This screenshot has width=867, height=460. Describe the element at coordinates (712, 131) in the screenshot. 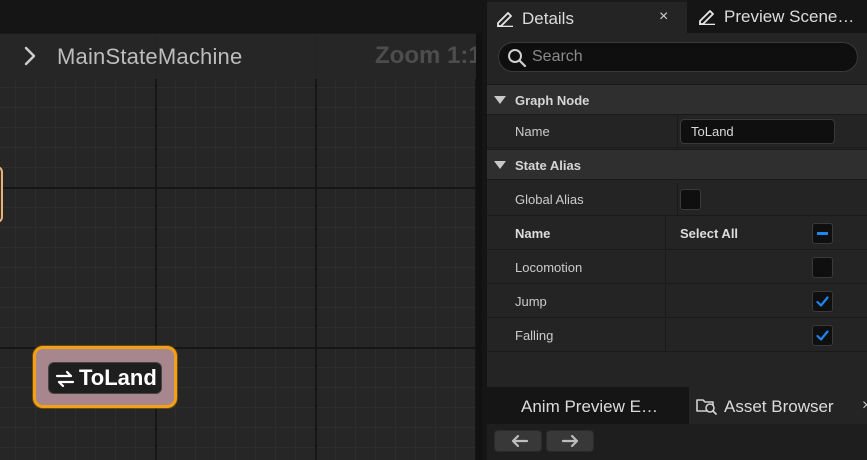

I see `name-value: ToLand` at that location.